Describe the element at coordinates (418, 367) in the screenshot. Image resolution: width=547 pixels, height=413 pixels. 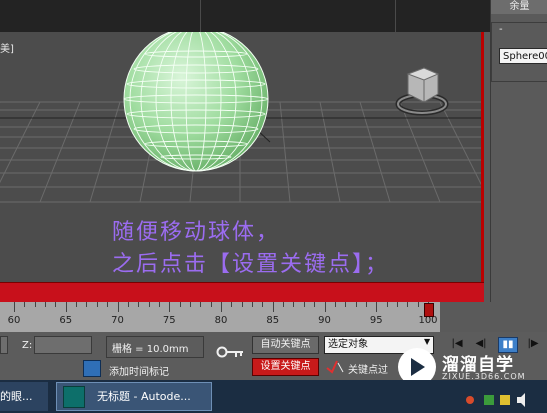
I see `play-triangle-icon` at that location.